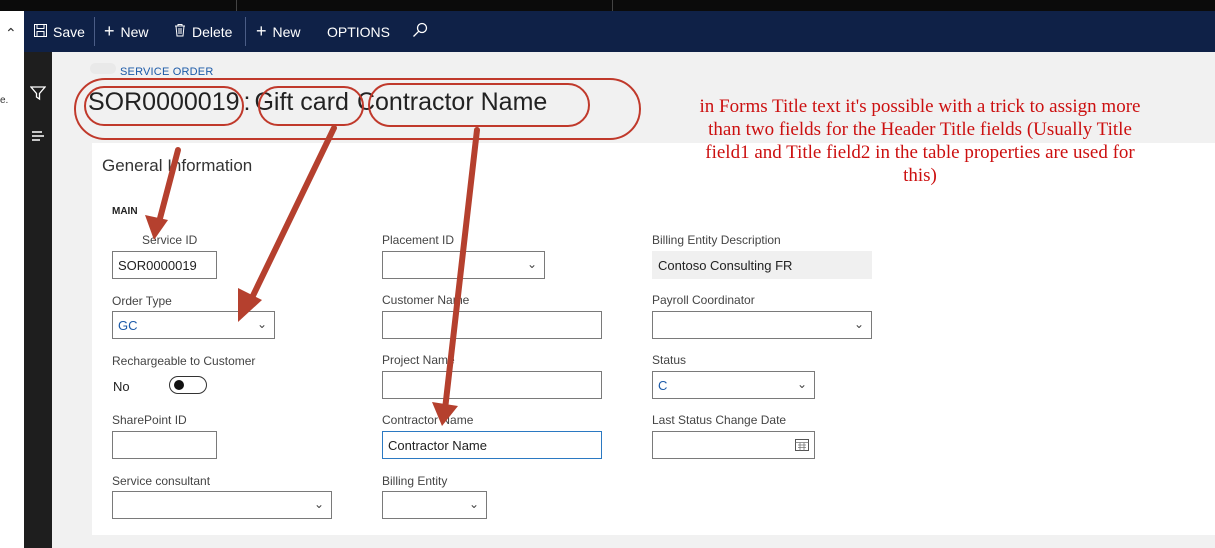 This screenshot has height=548, width=1215. I want to click on service-id-input: SOR0000019, so click(164, 265).